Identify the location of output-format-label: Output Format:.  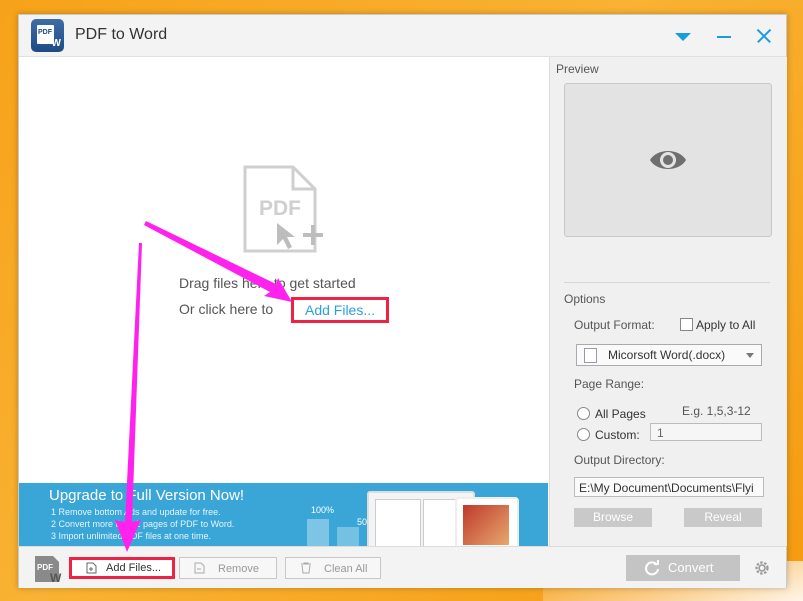
(614, 325).